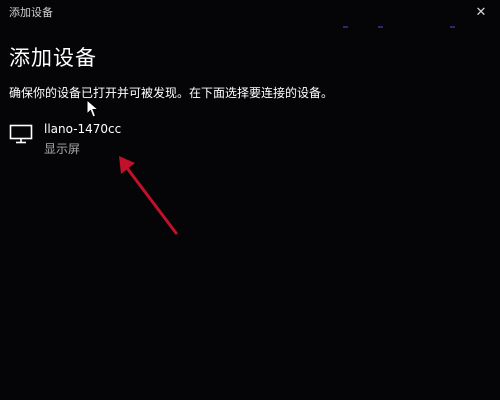 The width and height of the screenshot is (500, 400). What do you see at coordinates (53, 58) in the screenshot?
I see `page-title: 添加设备` at bounding box center [53, 58].